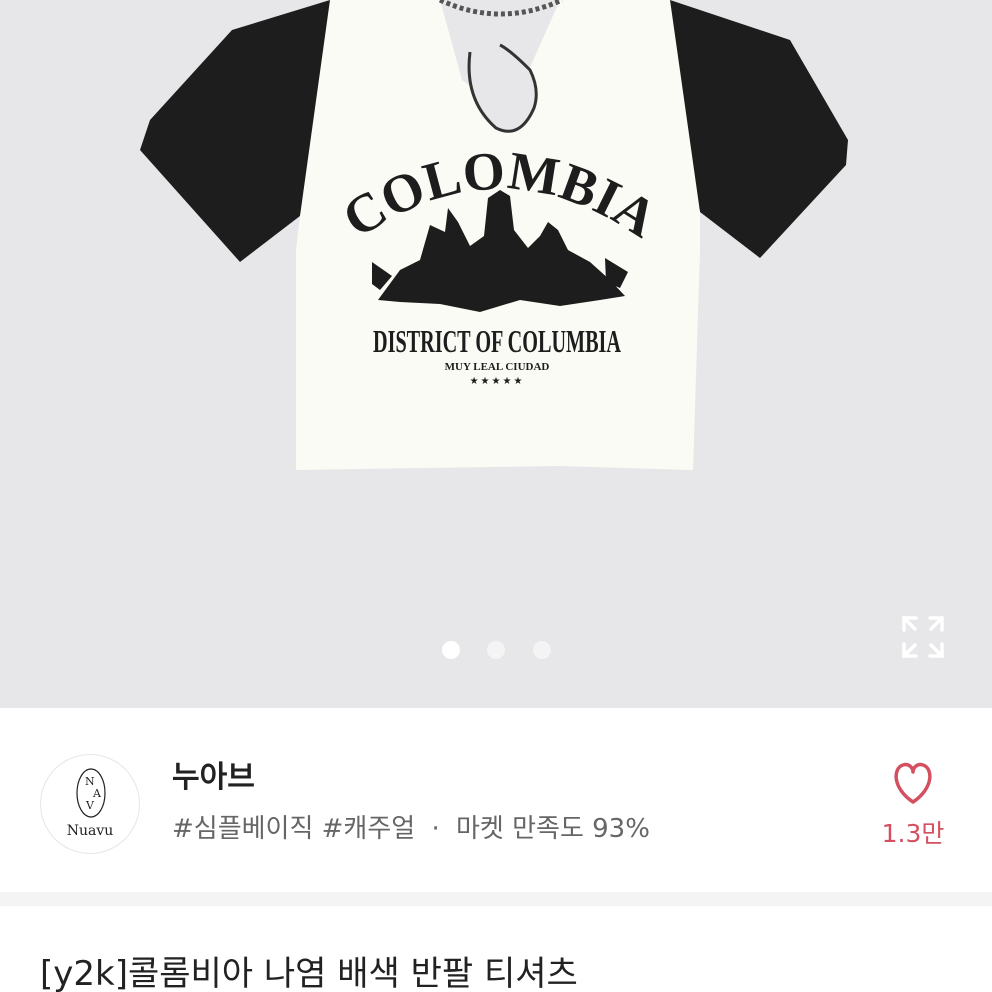 This screenshot has width=992, height=992. What do you see at coordinates (91, 793) in the screenshot?
I see `shop-logo-mark: N A V` at bounding box center [91, 793].